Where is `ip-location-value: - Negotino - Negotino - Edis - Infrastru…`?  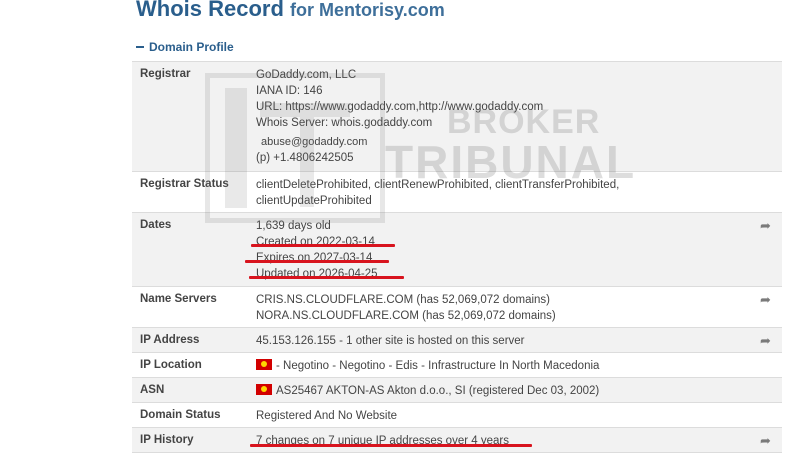 ip-location-value: - Negotino - Negotino - Edis - Infrastru… is located at coordinates (427, 366).